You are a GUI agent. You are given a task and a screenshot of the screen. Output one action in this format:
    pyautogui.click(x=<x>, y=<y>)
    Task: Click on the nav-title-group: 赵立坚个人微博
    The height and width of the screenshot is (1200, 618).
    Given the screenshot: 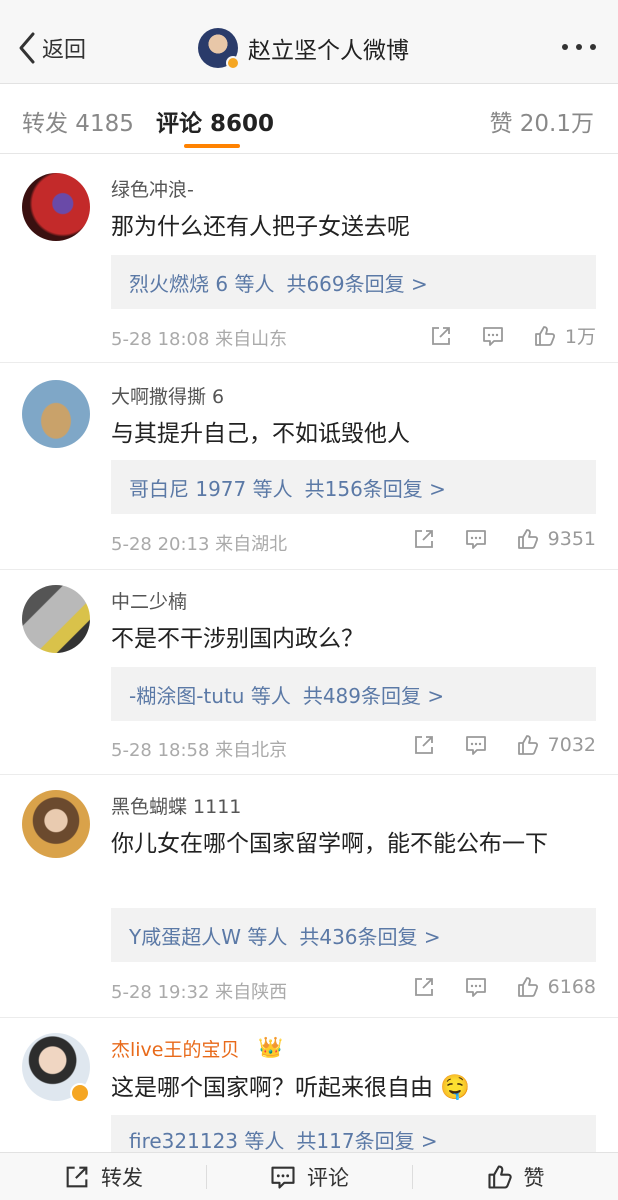 What is the action you would take?
    pyautogui.click(x=303, y=49)
    